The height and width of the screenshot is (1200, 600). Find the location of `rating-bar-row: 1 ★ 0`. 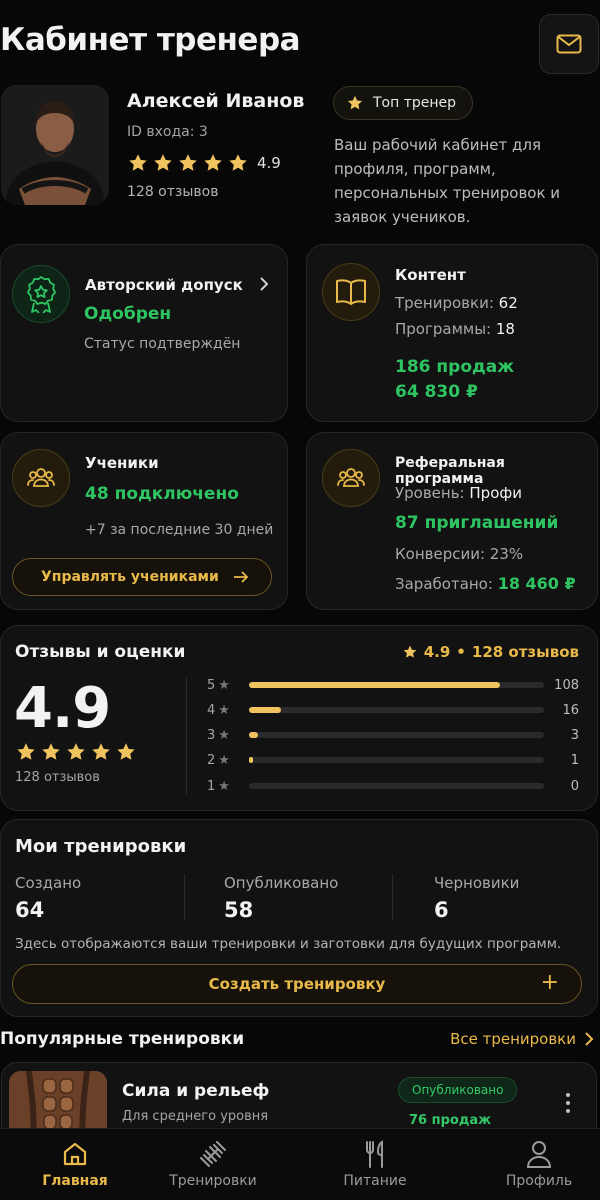

rating-bar-row: 1 ★ 0 is located at coordinates (393, 786).